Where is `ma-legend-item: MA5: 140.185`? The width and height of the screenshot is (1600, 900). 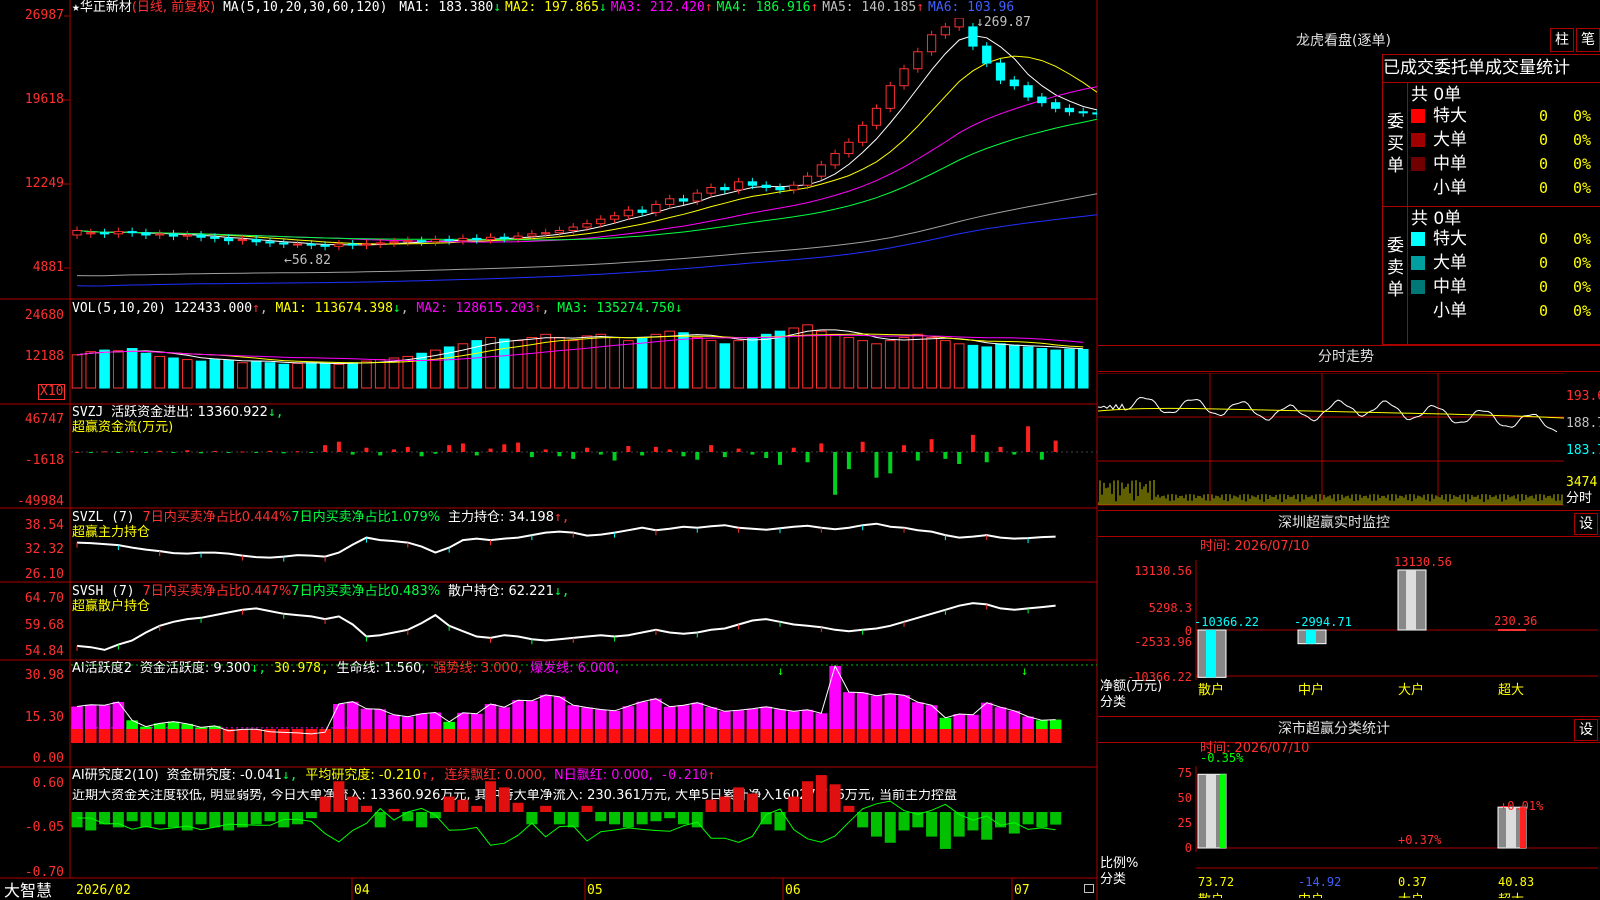 ma-legend-item: MA5: 140.185 is located at coordinates (869, 7).